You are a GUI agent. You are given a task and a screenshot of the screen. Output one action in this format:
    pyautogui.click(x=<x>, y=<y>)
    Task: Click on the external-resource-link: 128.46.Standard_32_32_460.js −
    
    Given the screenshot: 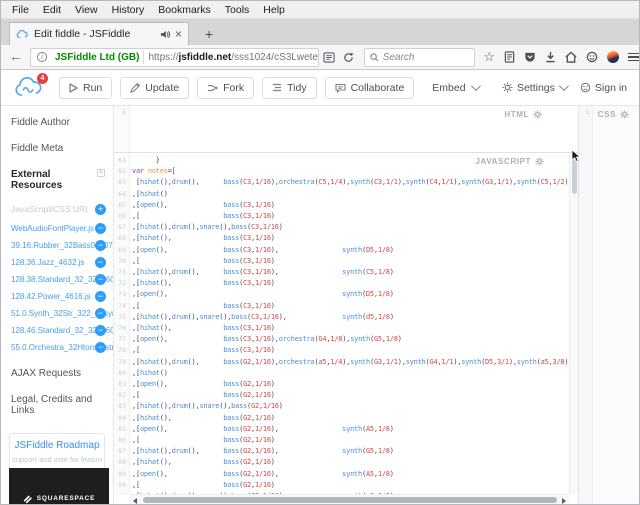 What is the action you would take?
    pyautogui.click(x=57, y=330)
    